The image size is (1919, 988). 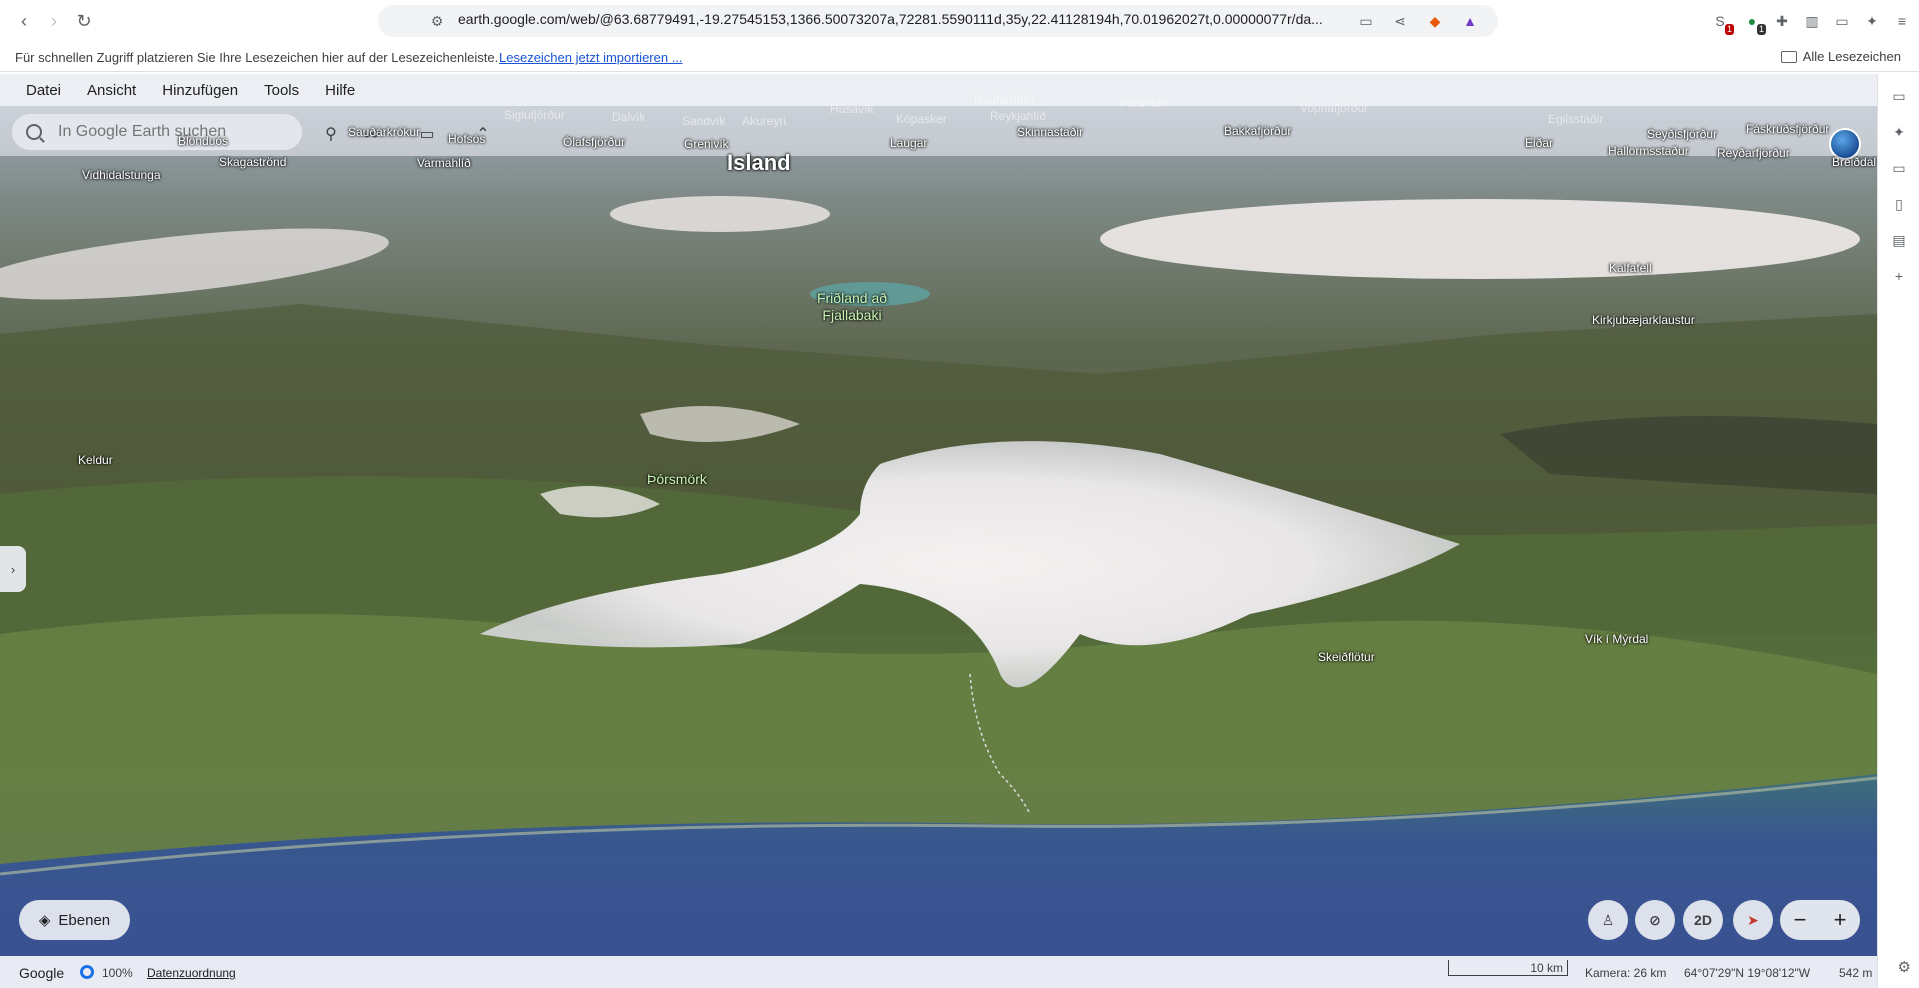 I want to click on place-label: Sandvík, so click(x=703, y=121).